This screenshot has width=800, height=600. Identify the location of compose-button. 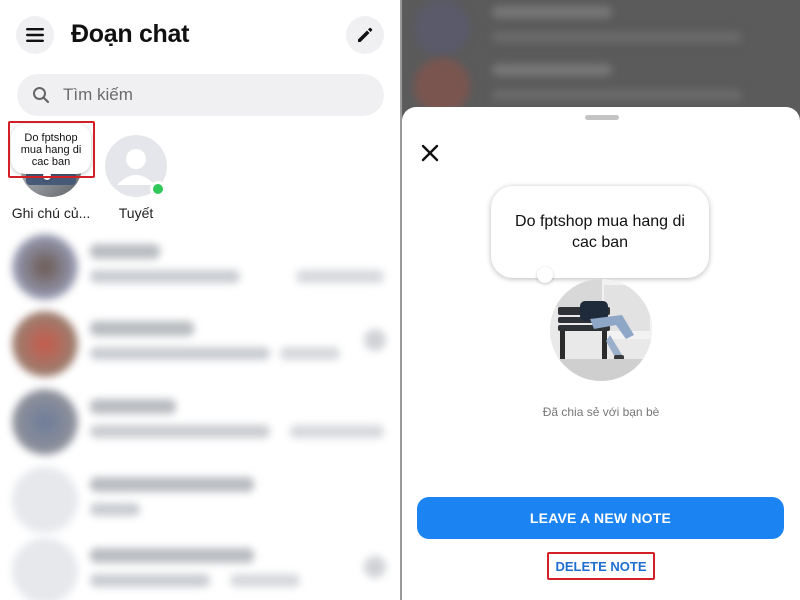
(365, 35).